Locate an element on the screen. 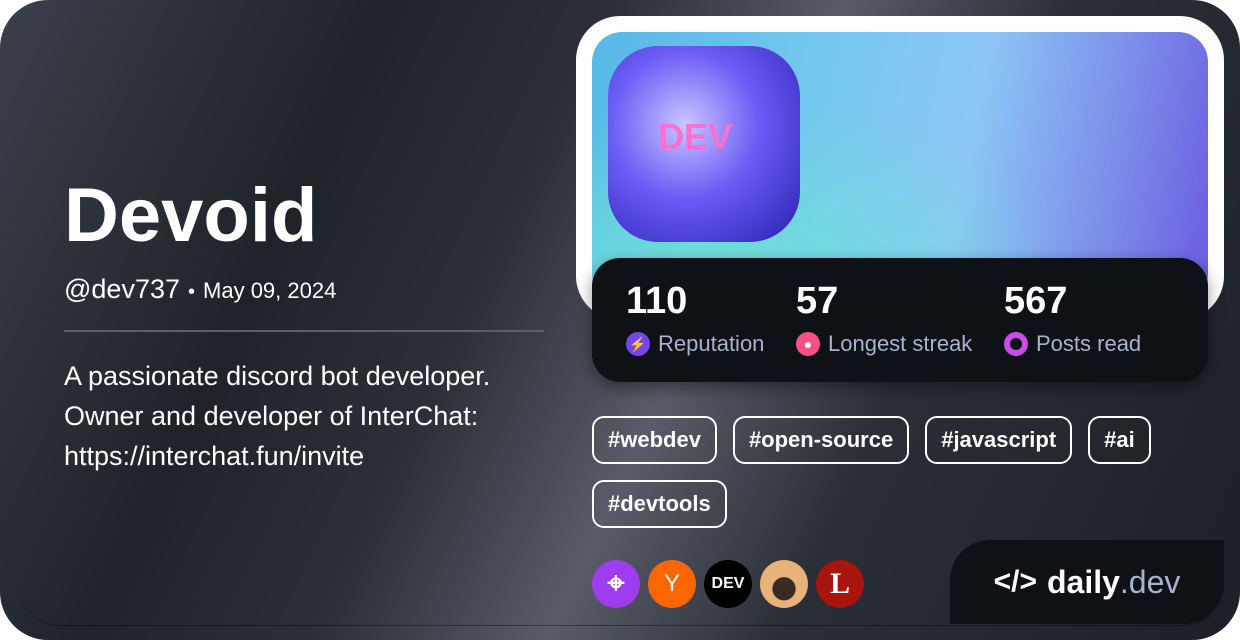 The image size is (1240, 640). stat-label: Posts read is located at coordinates (1089, 343).